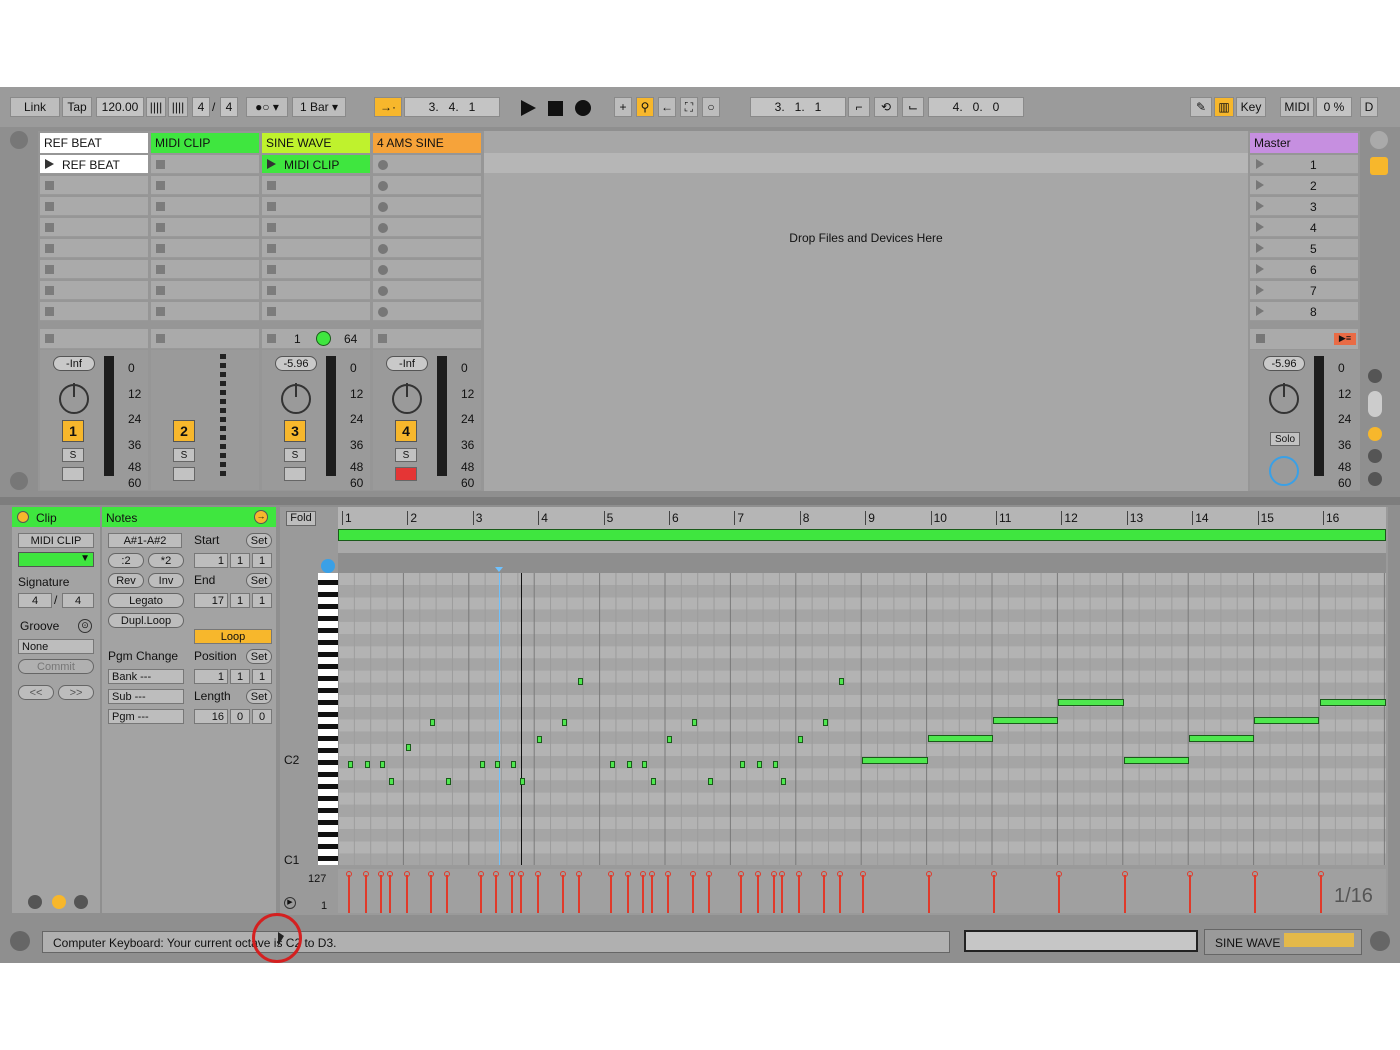  What do you see at coordinates (146, 696) in the screenshot?
I see `sub-bank-field: Sub ---` at bounding box center [146, 696].